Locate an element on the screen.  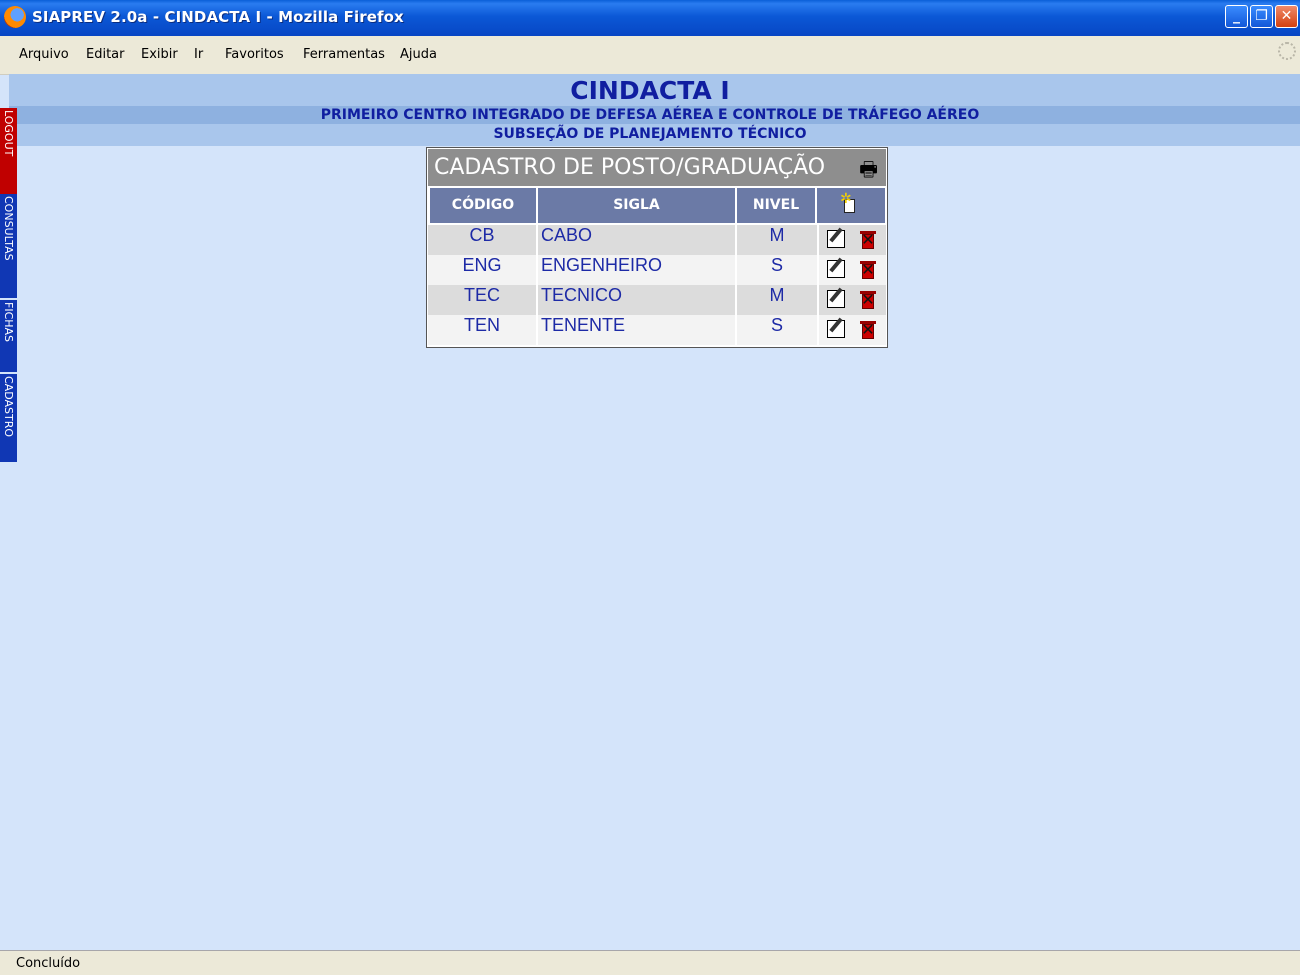
firefox-icon is located at coordinates (15, 17).